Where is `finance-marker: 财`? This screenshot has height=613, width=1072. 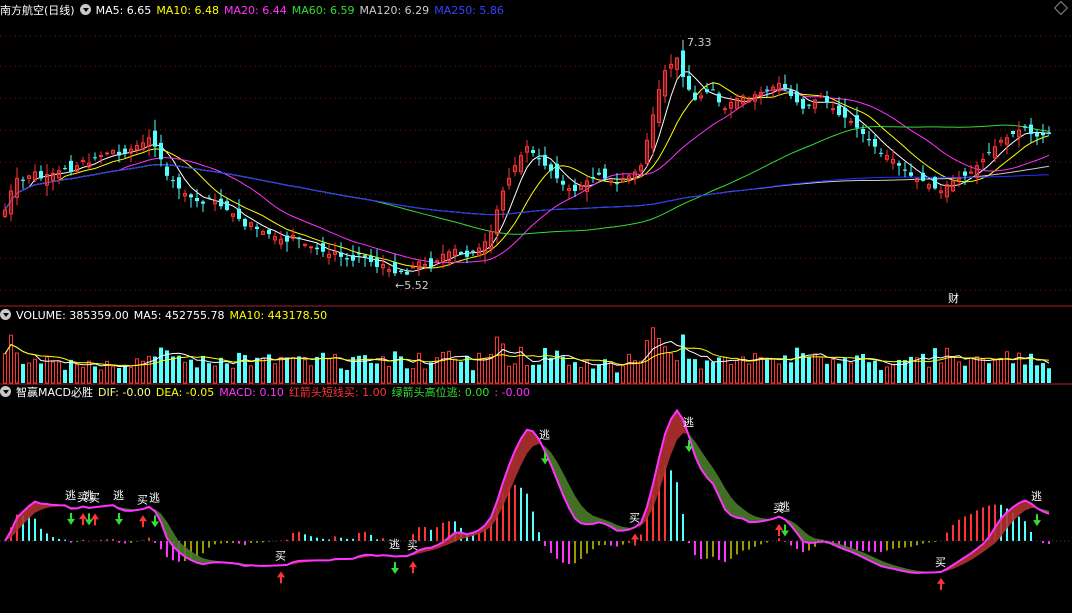
finance-marker: 财 is located at coordinates (953, 298).